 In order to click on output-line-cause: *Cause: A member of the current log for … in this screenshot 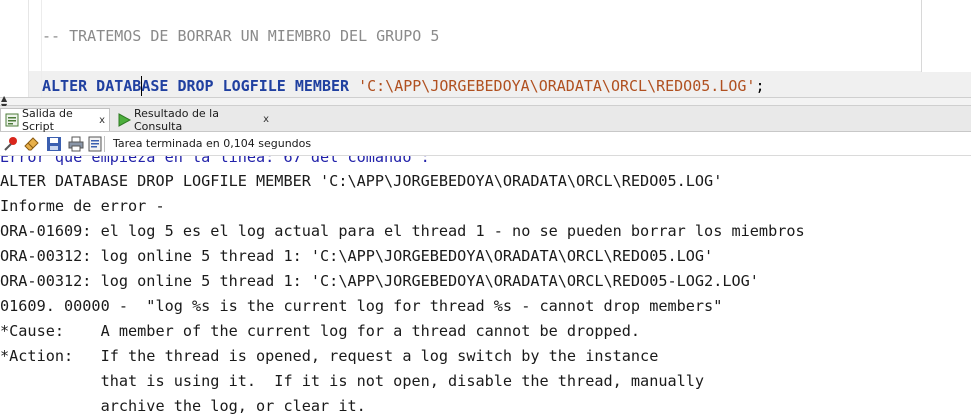, I will do `click(320, 331)`.